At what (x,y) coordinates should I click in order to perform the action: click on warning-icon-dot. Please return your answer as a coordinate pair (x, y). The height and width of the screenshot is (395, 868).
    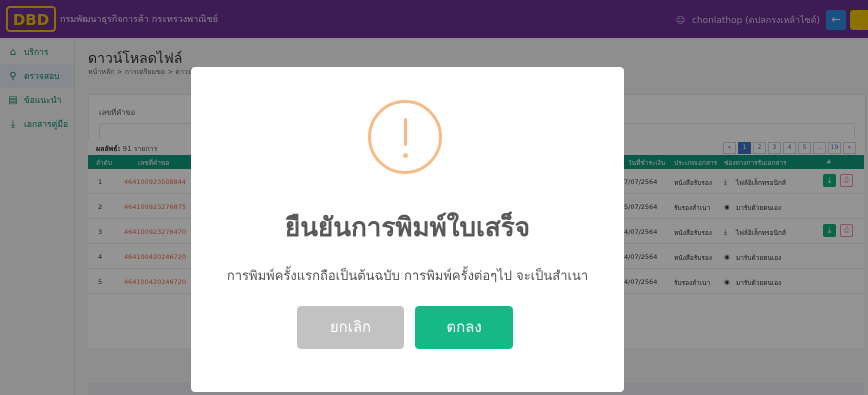
    Looking at the image, I should click on (405, 155).